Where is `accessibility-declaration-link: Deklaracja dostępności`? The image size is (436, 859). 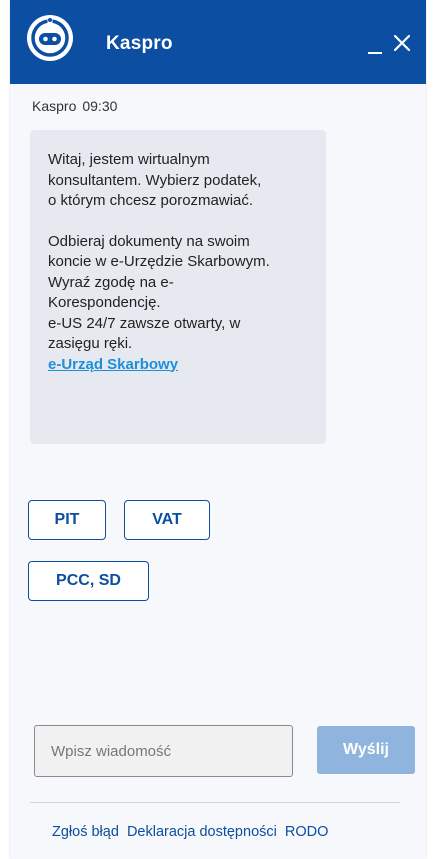 accessibility-declaration-link: Deklaracja dostępności is located at coordinates (202, 832).